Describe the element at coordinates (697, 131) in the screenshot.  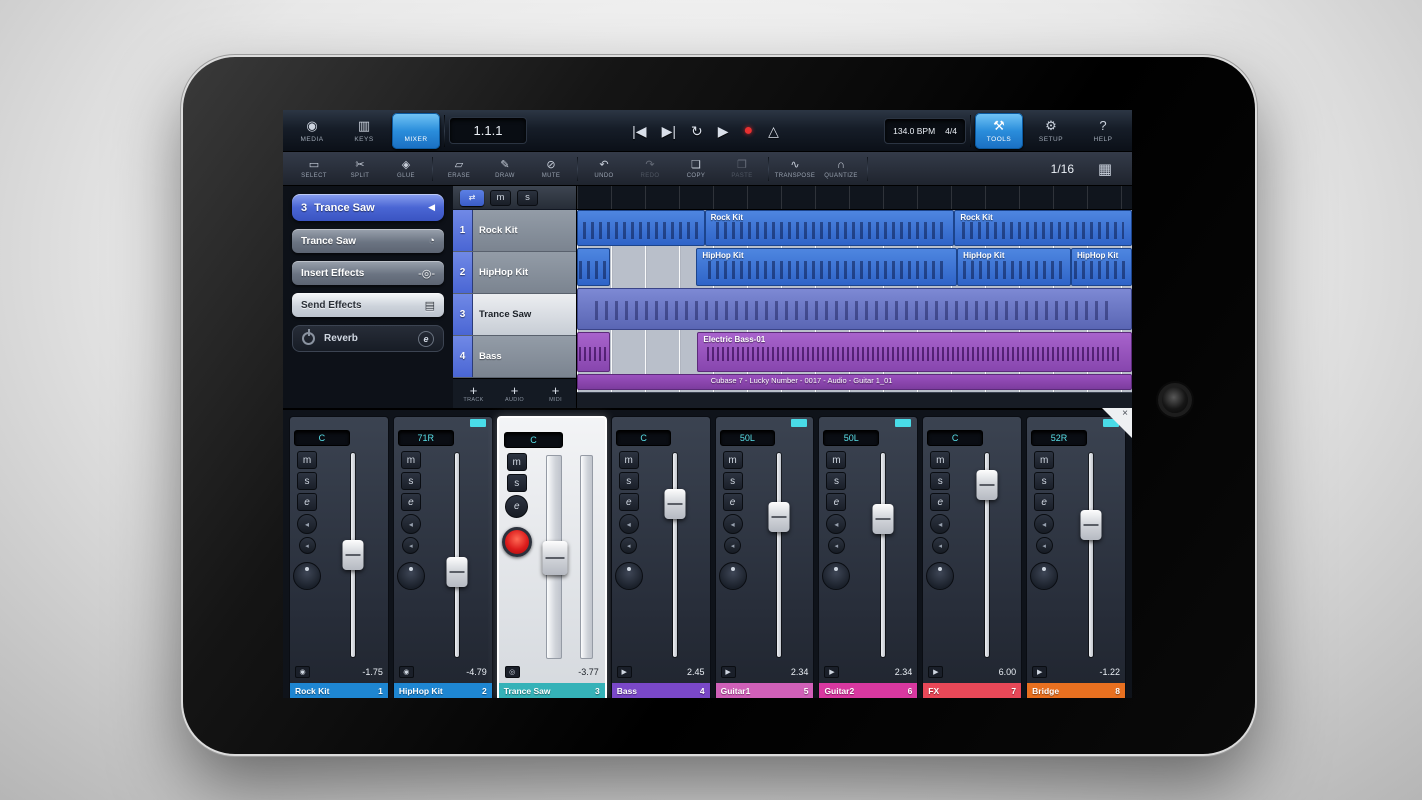
I see `cycle-button: ↻` at that location.